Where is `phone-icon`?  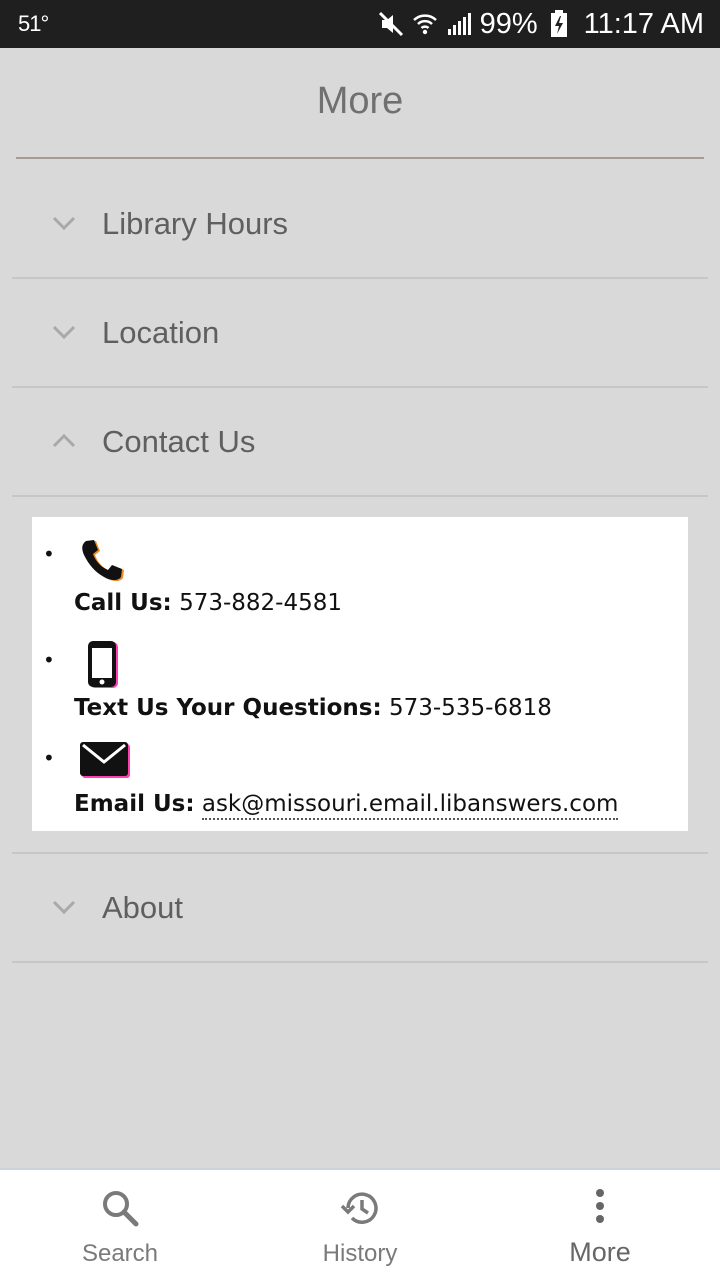
phone-icon is located at coordinates (104, 563).